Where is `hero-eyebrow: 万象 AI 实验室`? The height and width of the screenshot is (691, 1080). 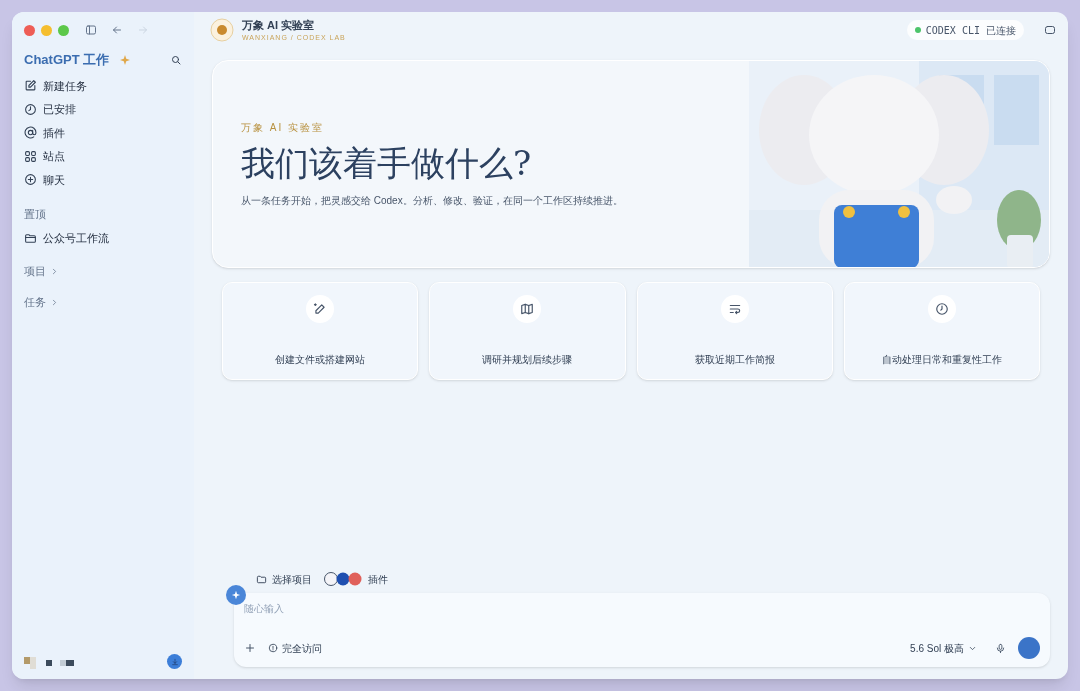 hero-eyebrow: 万象 AI 实验室 is located at coordinates (282, 128).